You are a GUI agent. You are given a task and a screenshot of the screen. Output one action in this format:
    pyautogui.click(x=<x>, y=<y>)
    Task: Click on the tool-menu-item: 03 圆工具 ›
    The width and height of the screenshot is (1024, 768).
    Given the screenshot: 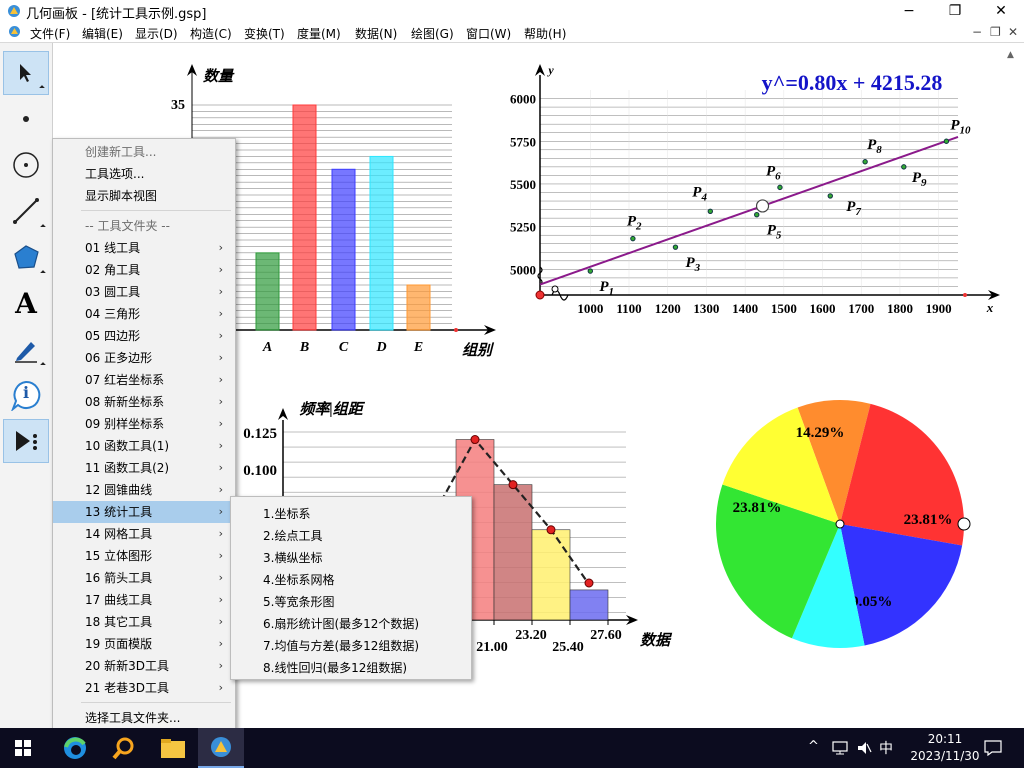 What is the action you would take?
    pyautogui.click(x=144, y=292)
    